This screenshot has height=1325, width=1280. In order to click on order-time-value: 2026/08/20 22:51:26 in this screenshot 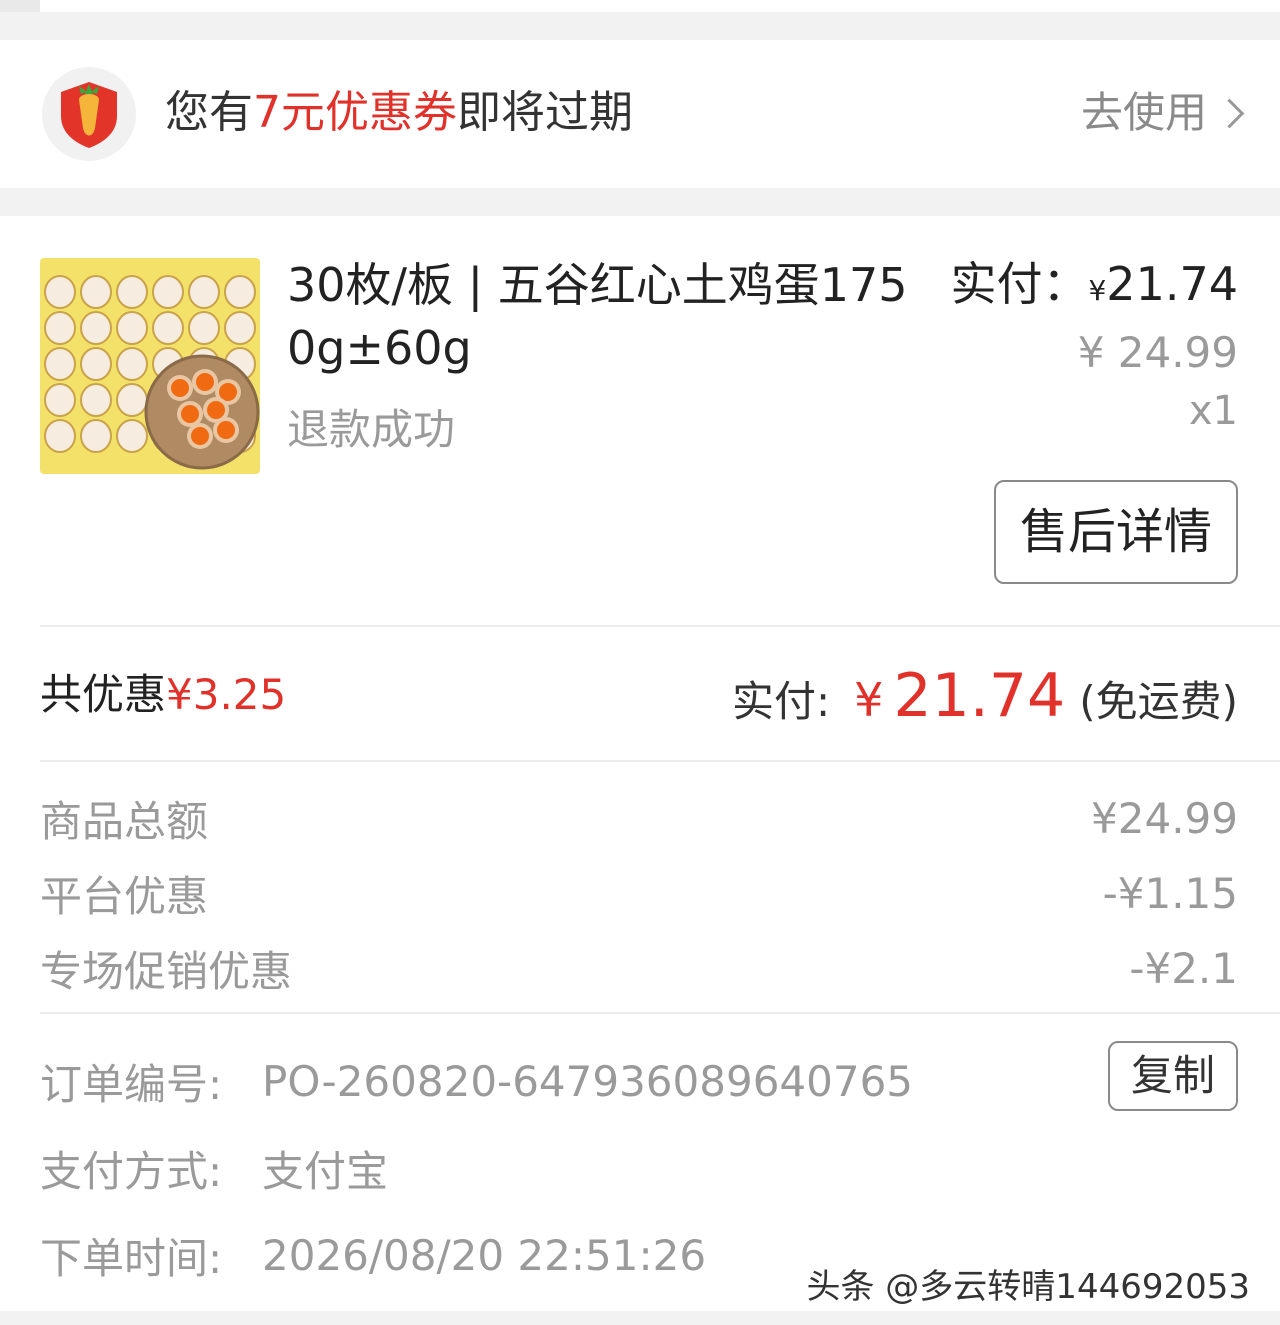, I will do `click(484, 1255)`.